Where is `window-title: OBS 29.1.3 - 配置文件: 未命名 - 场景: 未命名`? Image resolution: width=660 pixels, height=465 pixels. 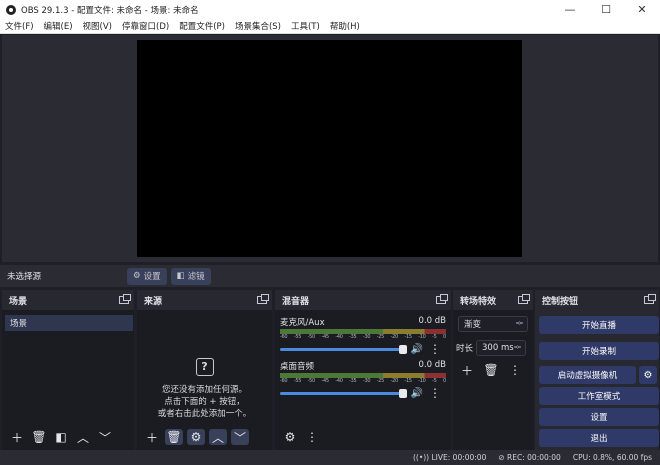
window-title: OBS 29.1.3 - 配置文件: 未命名 - 场景: 未命名 is located at coordinates (110, 10).